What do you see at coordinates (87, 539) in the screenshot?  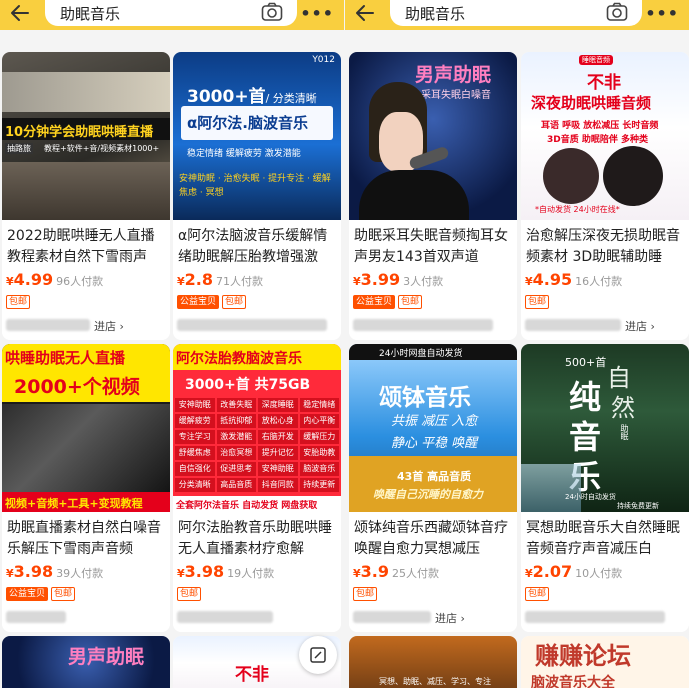 I see `product-title: 助眠直播素材自然白噪音乐解压下雪雨声音频` at bounding box center [87, 539].